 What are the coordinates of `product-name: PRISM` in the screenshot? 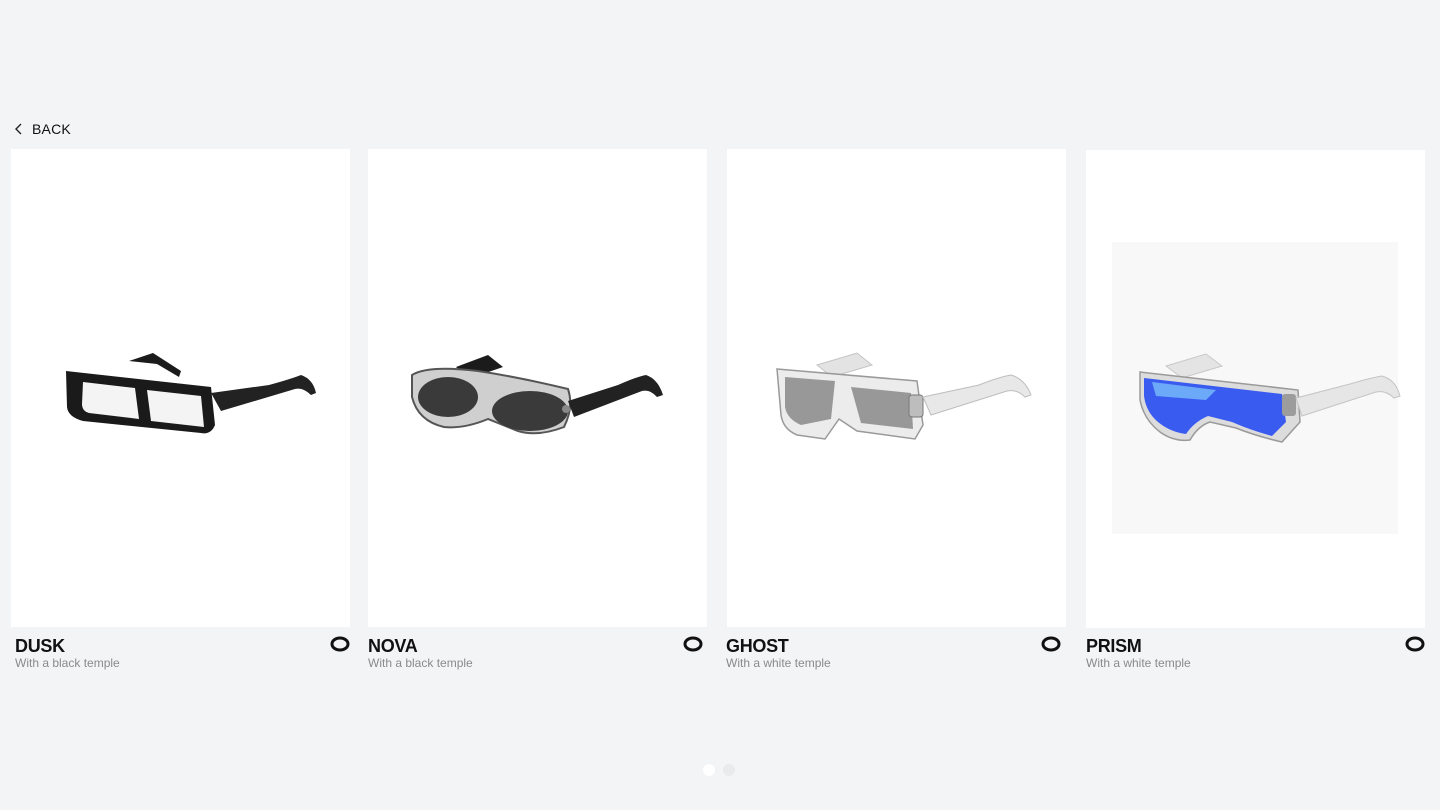 It's located at (1114, 646).